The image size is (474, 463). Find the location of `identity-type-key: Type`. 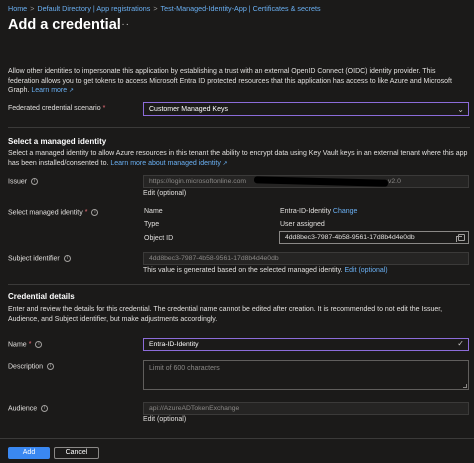

identity-type-key: Type is located at coordinates (152, 224).